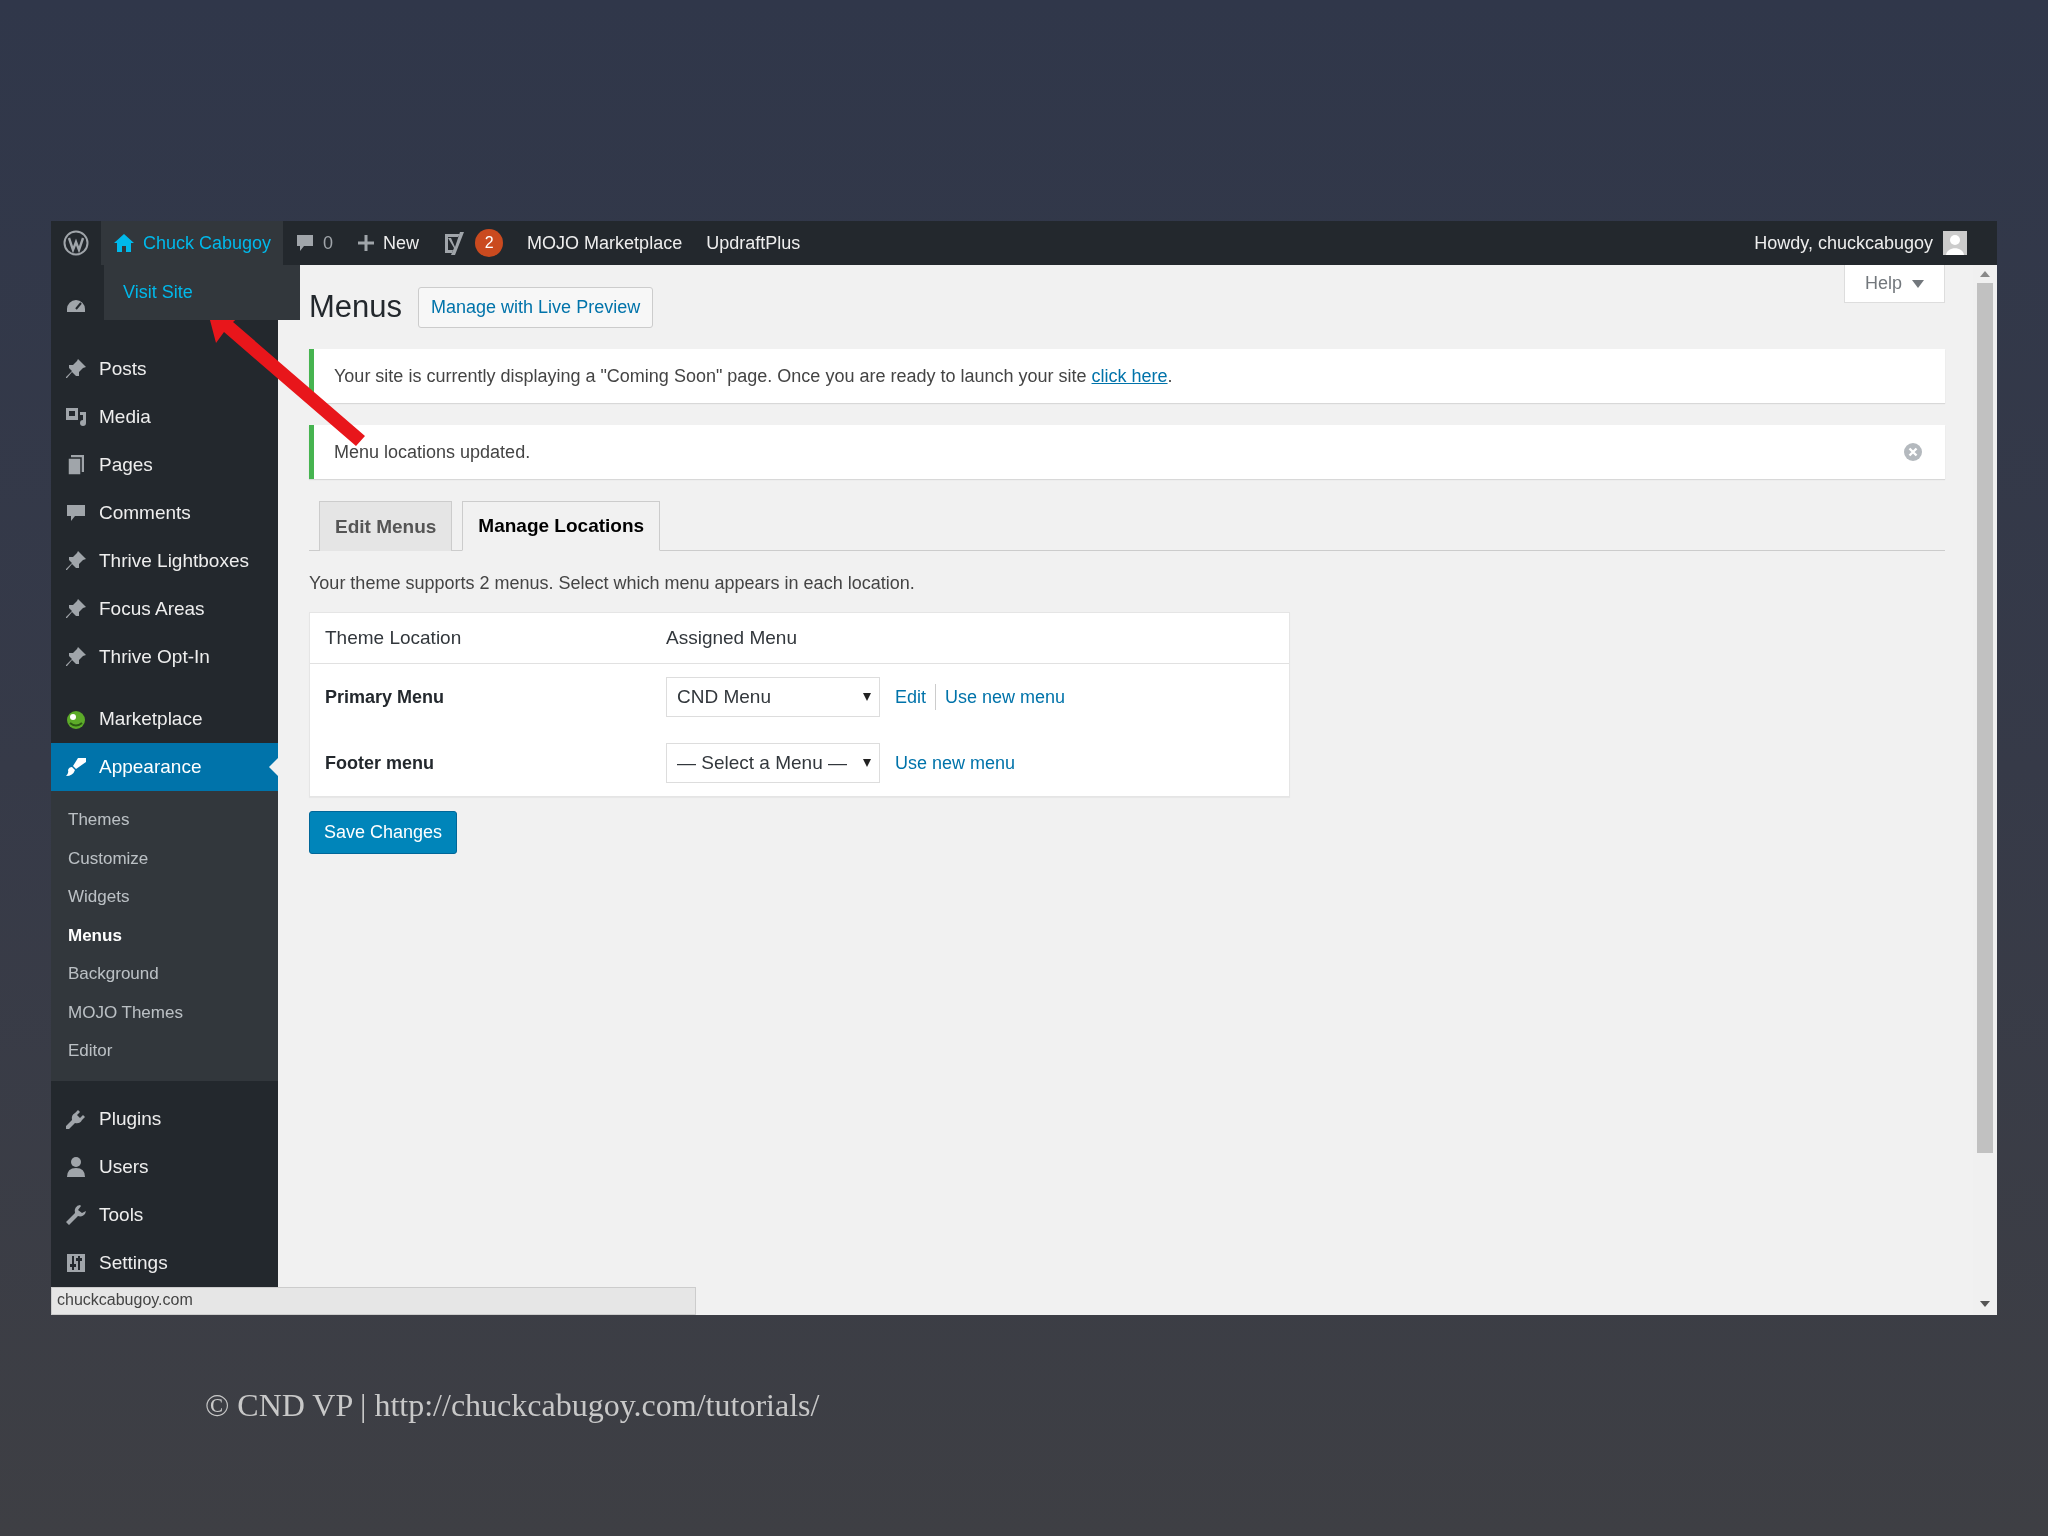 The image size is (2048, 1536). What do you see at coordinates (373, 1301) in the screenshot?
I see `status-url: chuckcabugoy.com` at bounding box center [373, 1301].